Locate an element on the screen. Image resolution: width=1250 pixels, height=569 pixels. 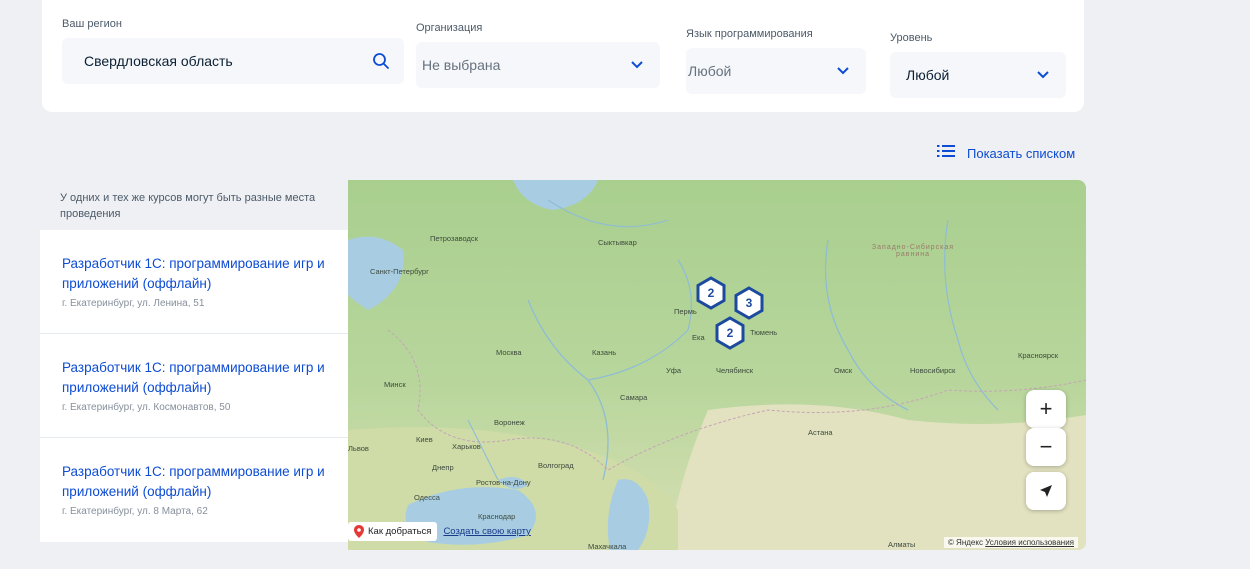
map-pin-icon is located at coordinates (359, 531).